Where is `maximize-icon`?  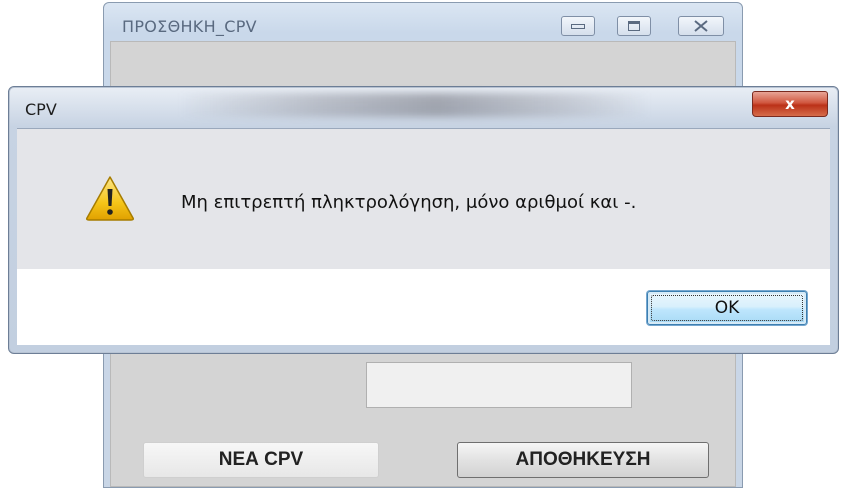 maximize-icon is located at coordinates (634, 26).